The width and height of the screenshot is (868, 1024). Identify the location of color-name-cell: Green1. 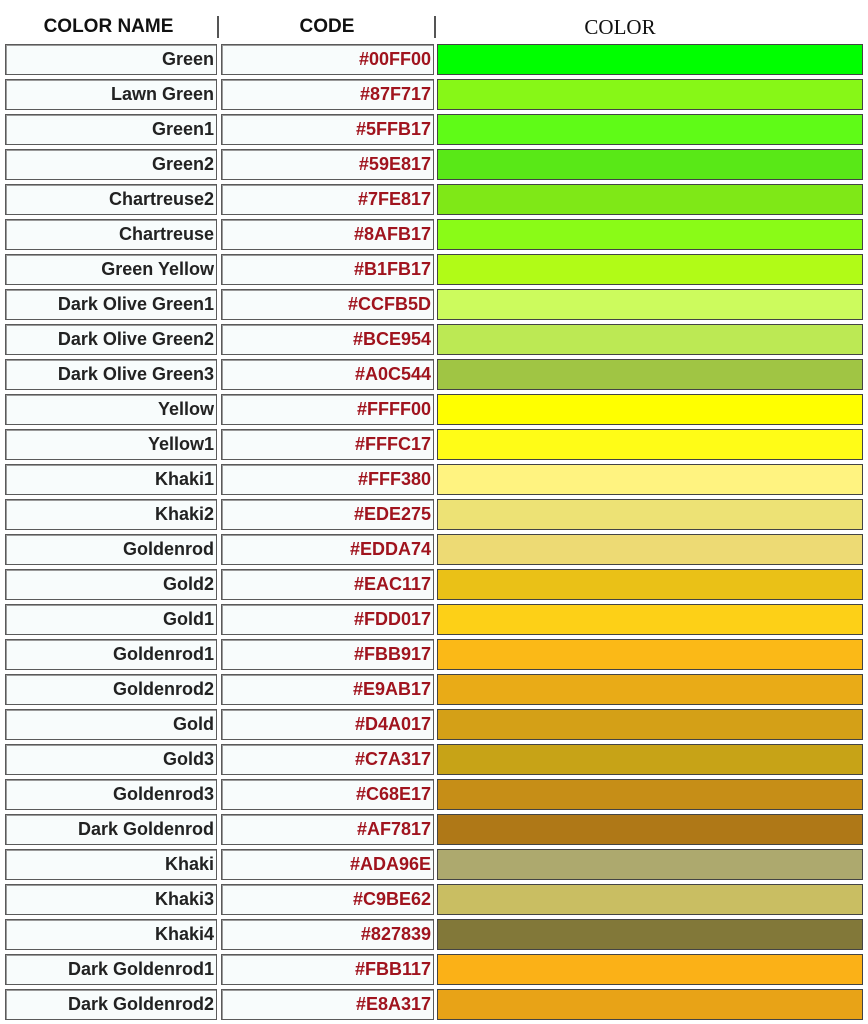
(111, 129).